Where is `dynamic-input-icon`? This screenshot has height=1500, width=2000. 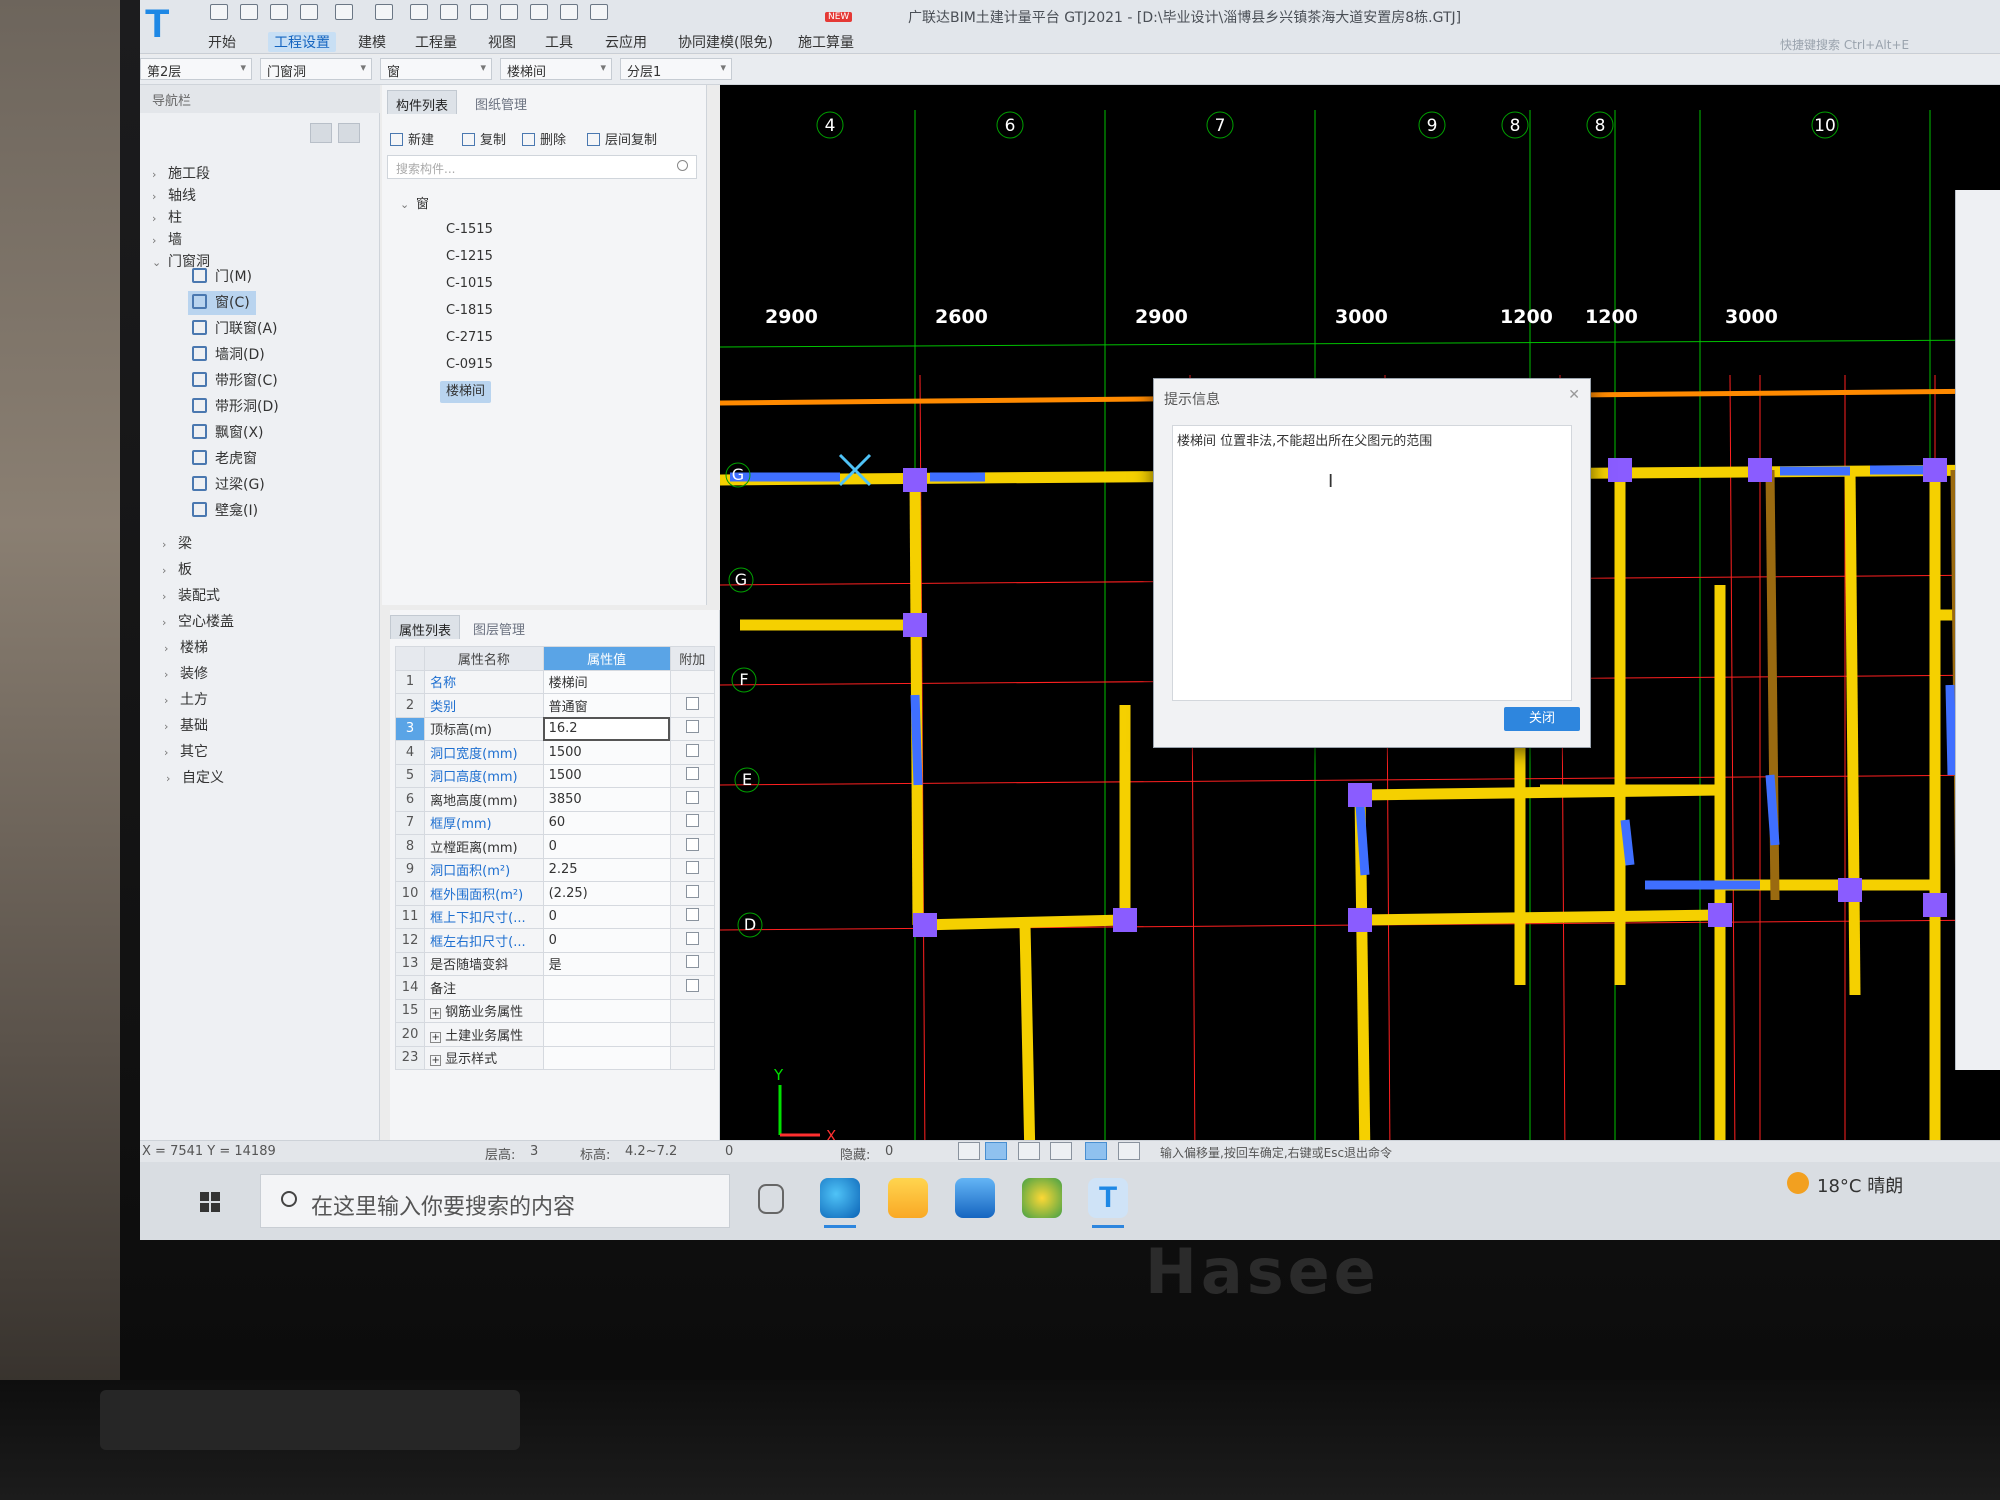 dynamic-input-icon is located at coordinates (1096, 1151).